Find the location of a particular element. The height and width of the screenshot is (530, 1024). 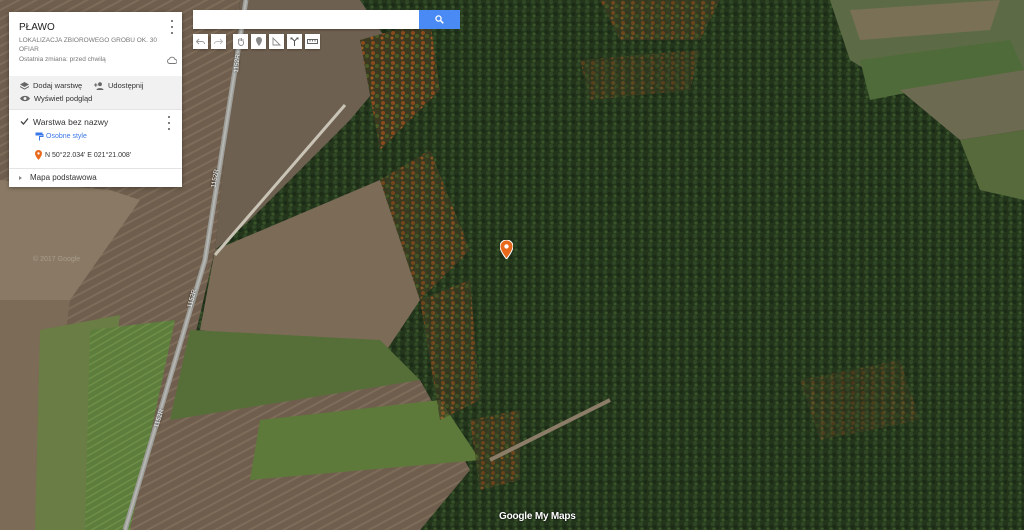

individual-styles-link: Osobne style is located at coordinates (61, 136).